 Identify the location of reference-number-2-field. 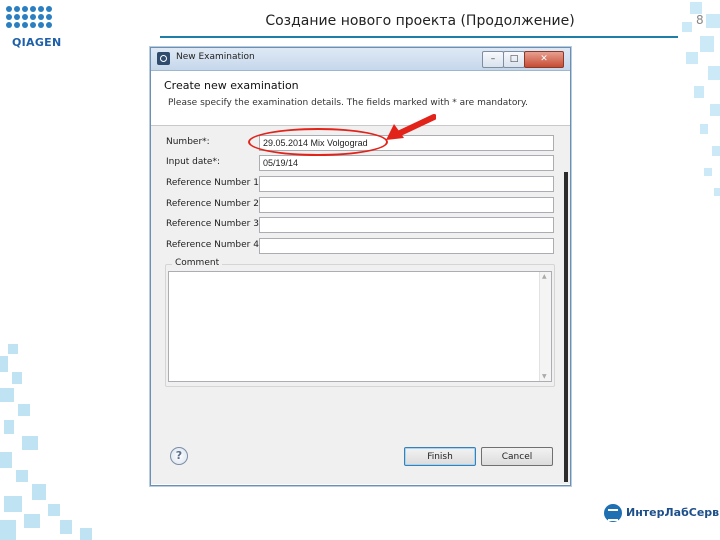
(406, 205).